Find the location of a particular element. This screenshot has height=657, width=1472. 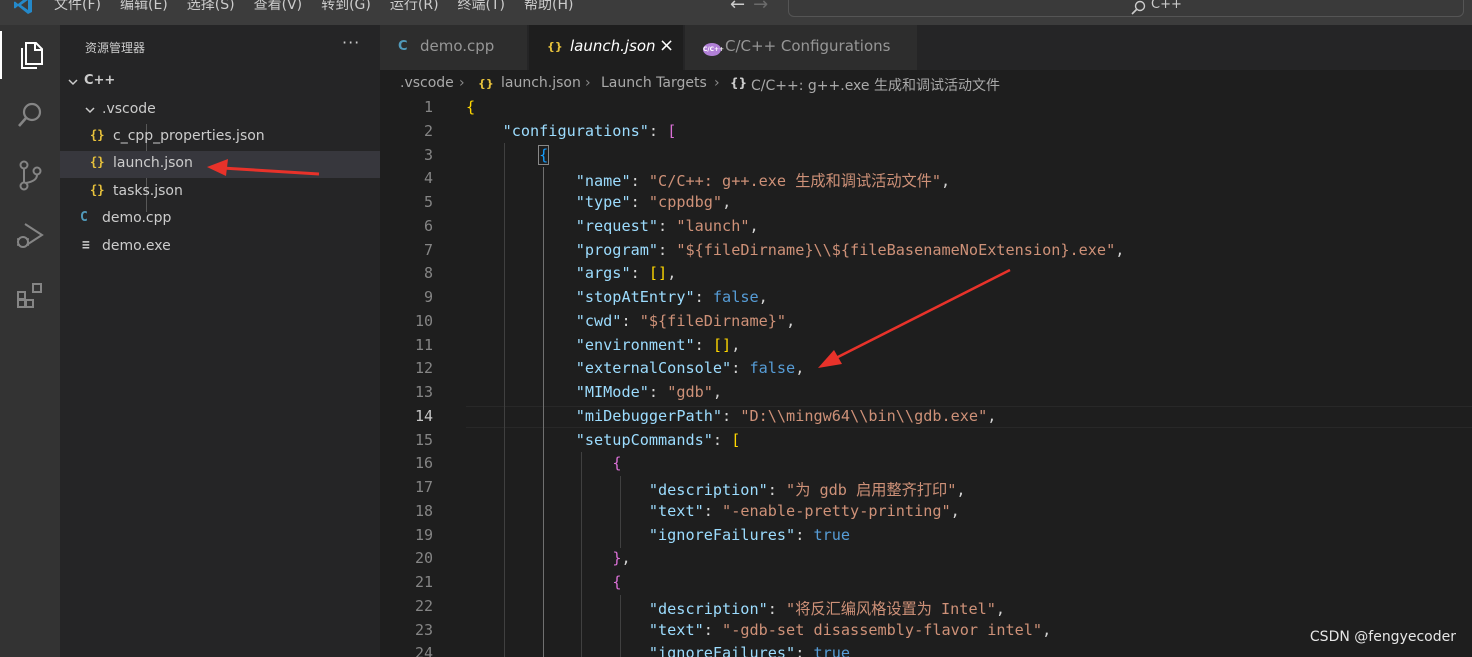

object-icon: {} is located at coordinates (739, 83).